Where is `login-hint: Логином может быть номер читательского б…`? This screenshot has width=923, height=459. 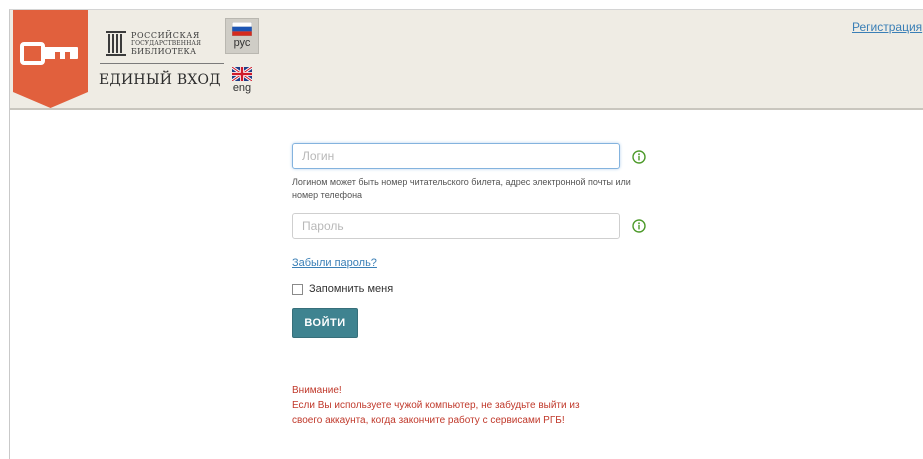
login-hint: Логином может быть номер читательского б… is located at coordinates (461, 188).